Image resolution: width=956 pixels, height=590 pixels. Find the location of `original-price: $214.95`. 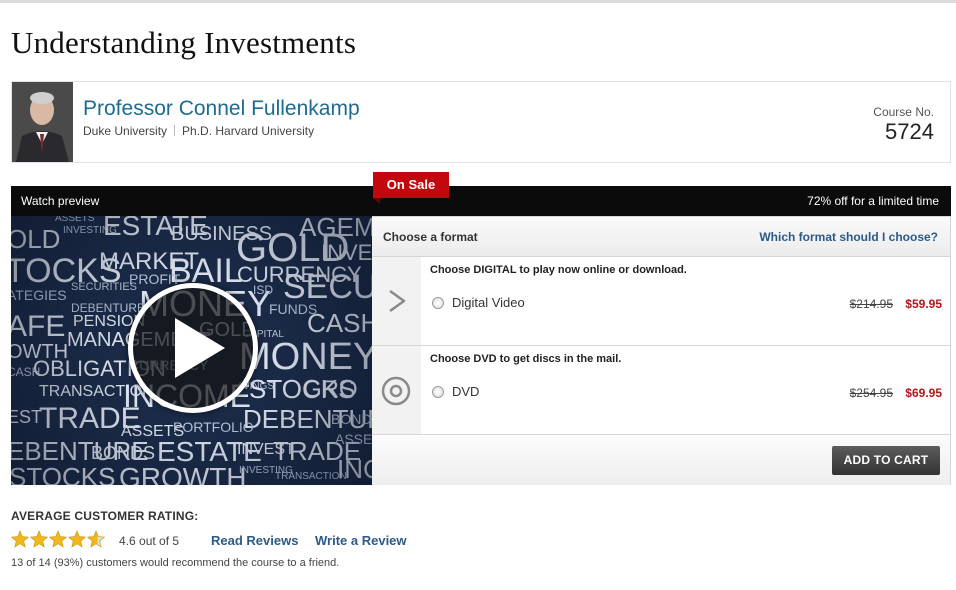

original-price: $214.95 is located at coordinates (871, 304).